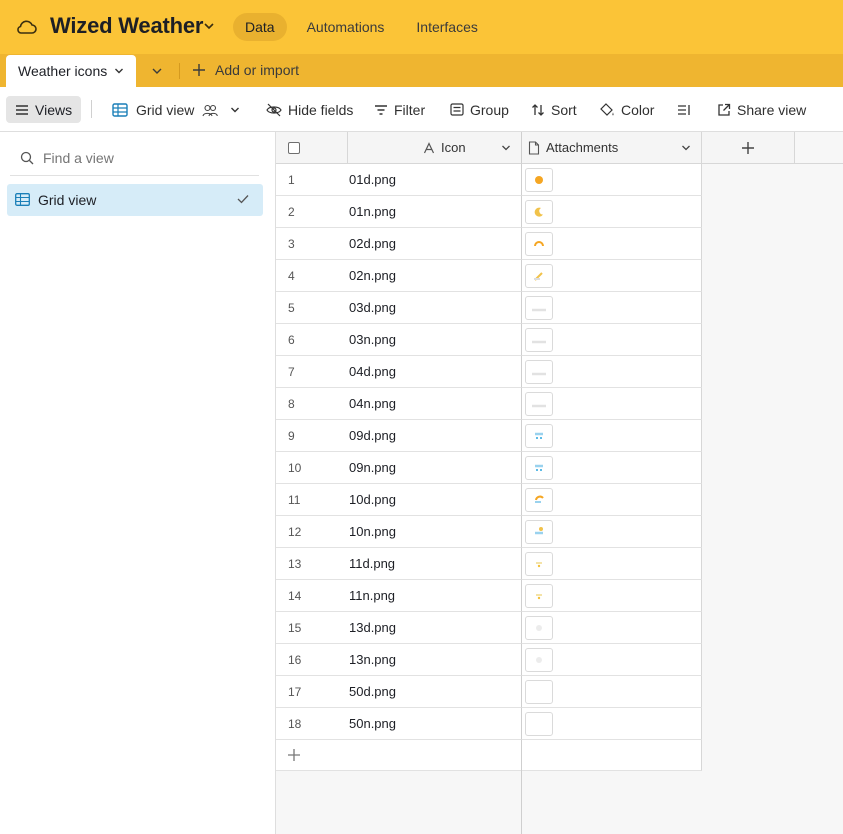  What do you see at coordinates (435, 372) in the screenshot?
I see `icon-cell: 04d.png` at bounding box center [435, 372].